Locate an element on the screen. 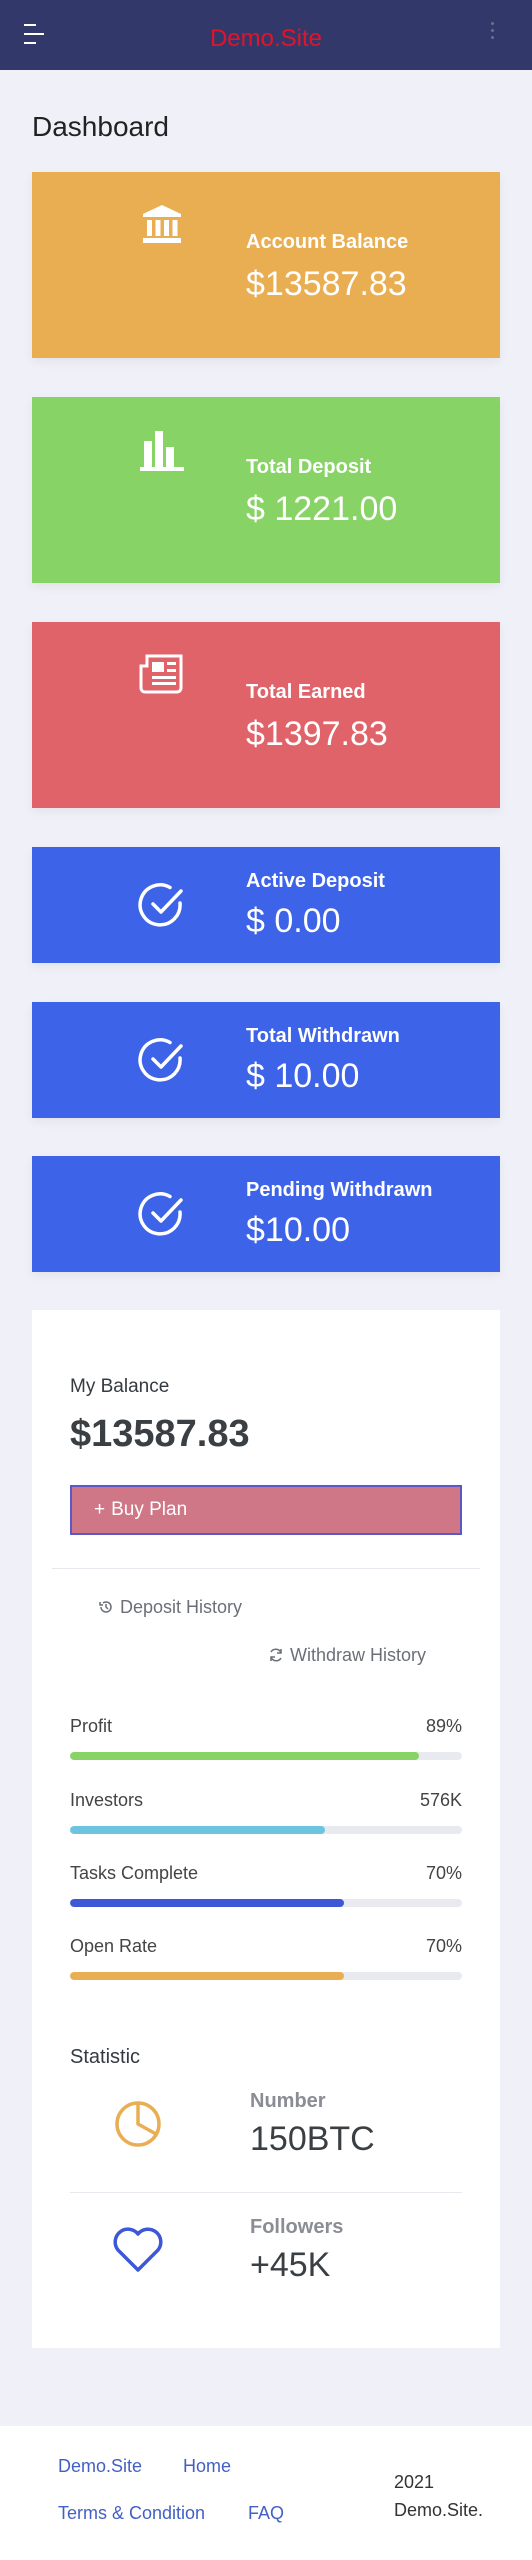 Image resolution: width=532 pixels, height=2560 pixels. progress-label: Tasks Complete is located at coordinates (134, 1873).